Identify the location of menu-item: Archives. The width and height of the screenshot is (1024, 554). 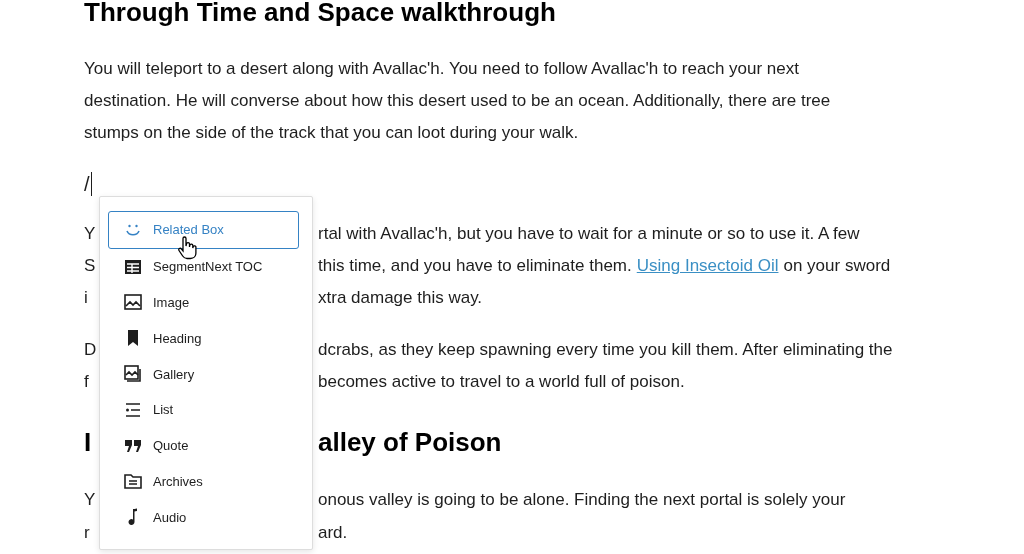
(203, 481).